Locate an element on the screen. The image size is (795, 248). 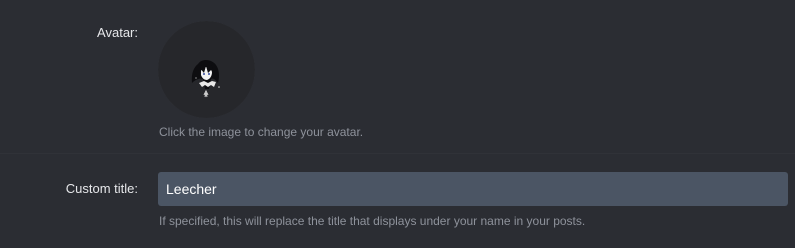
section-divider is located at coordinates (397, 153).